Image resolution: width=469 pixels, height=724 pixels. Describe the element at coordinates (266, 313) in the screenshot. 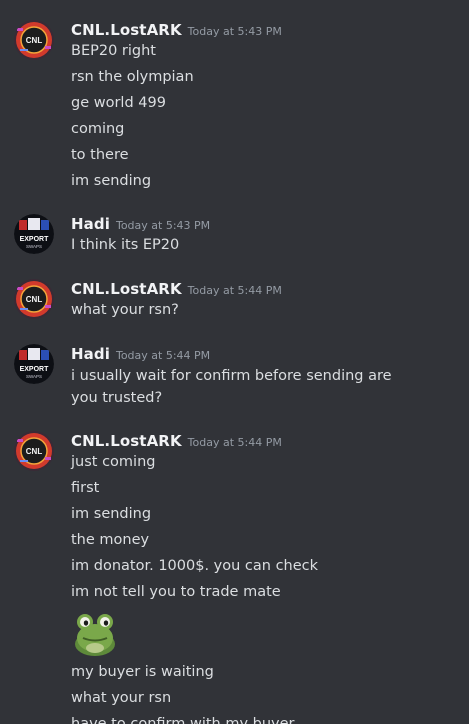

I see `message-lines: what your rsn?` at that location.